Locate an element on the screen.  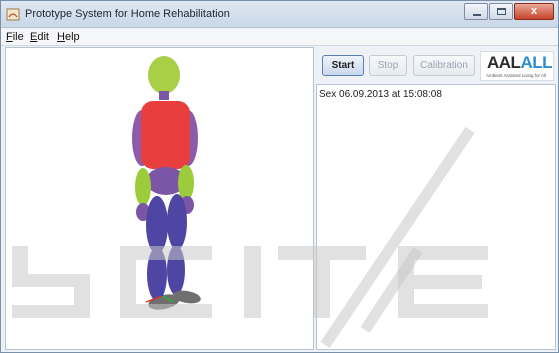
close-button: x is located at coordinates (534, 11).